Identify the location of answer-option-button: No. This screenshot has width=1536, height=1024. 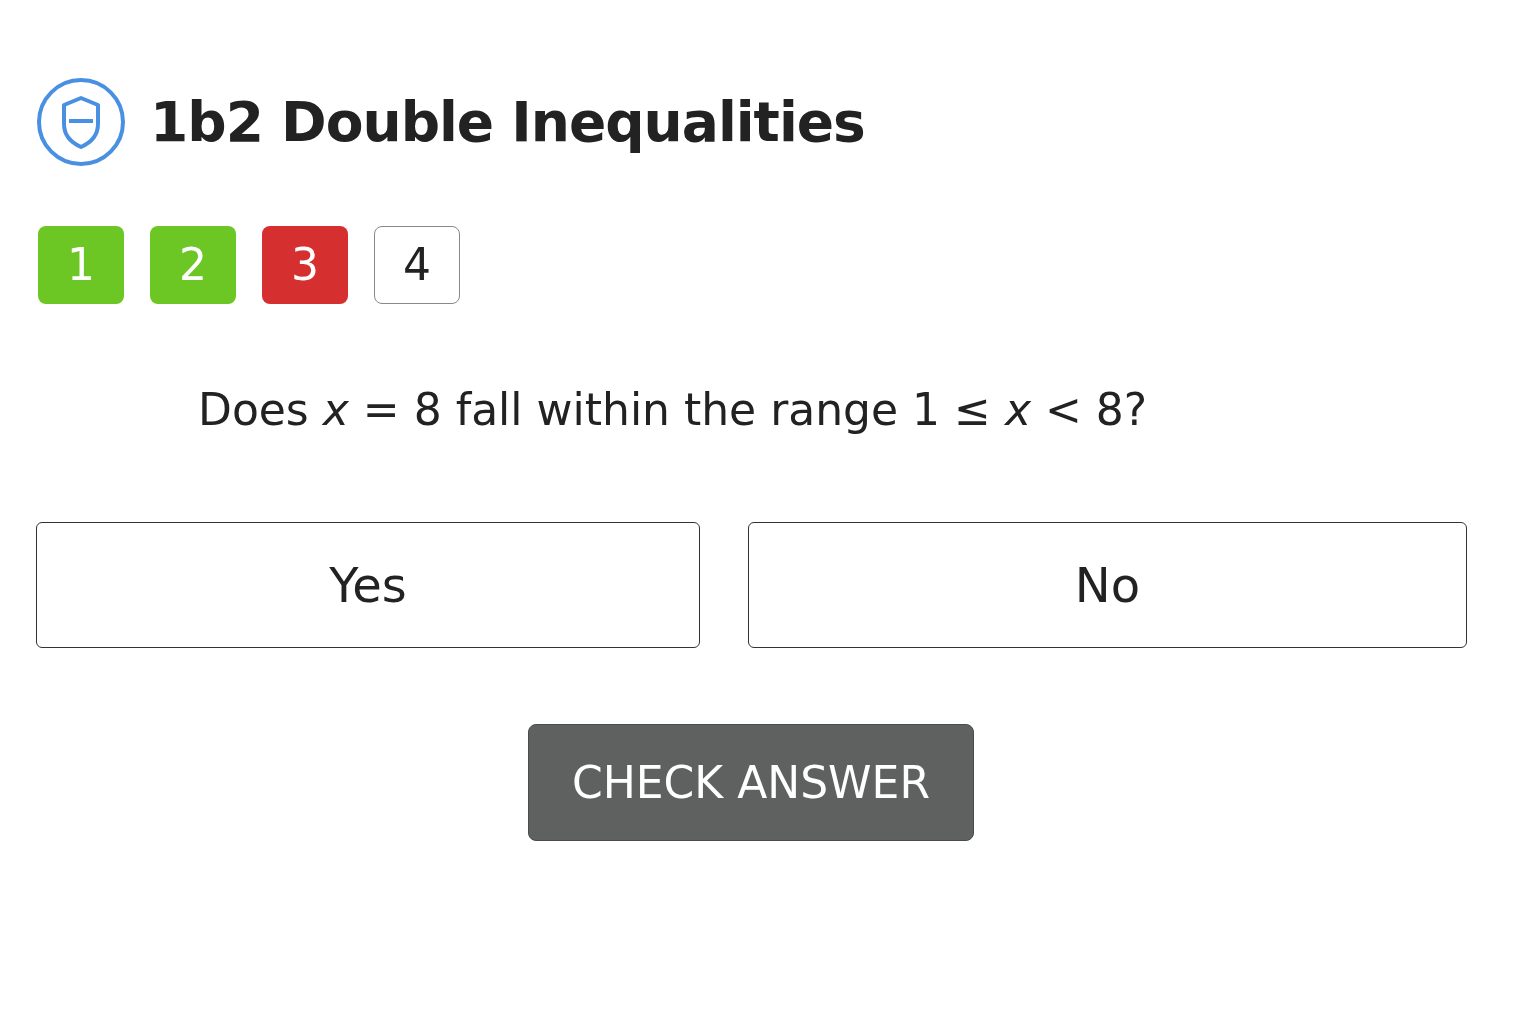
(1107, 585).